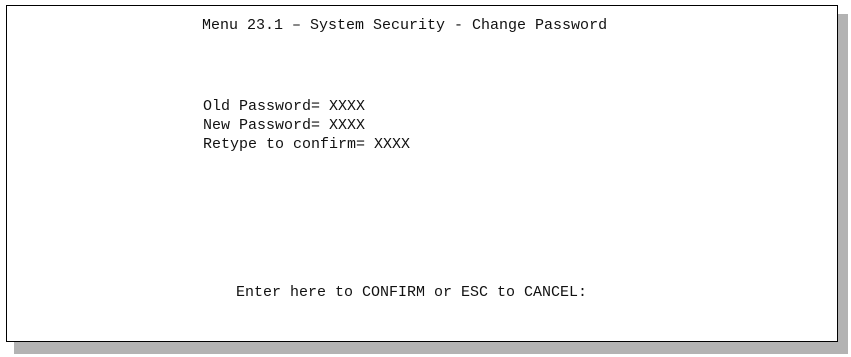 This screenshot has height=357, width=851. I want to click on confirm-cancel-prompt: Enter here to CONFIRM or ESC to CANCEL:, so click(411, 292).